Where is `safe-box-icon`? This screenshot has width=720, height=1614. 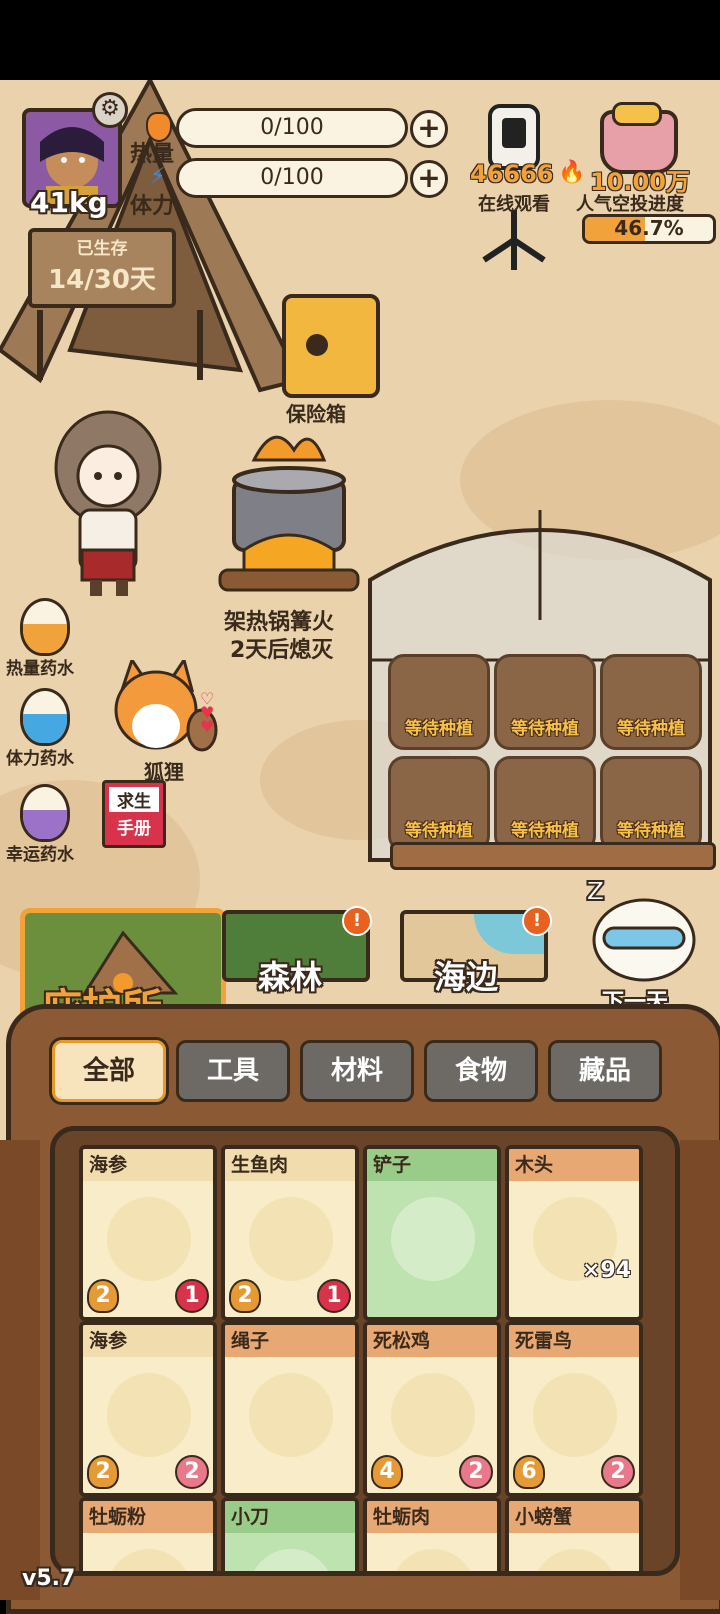 safe-box-icon is located at coordinates (331, 346).